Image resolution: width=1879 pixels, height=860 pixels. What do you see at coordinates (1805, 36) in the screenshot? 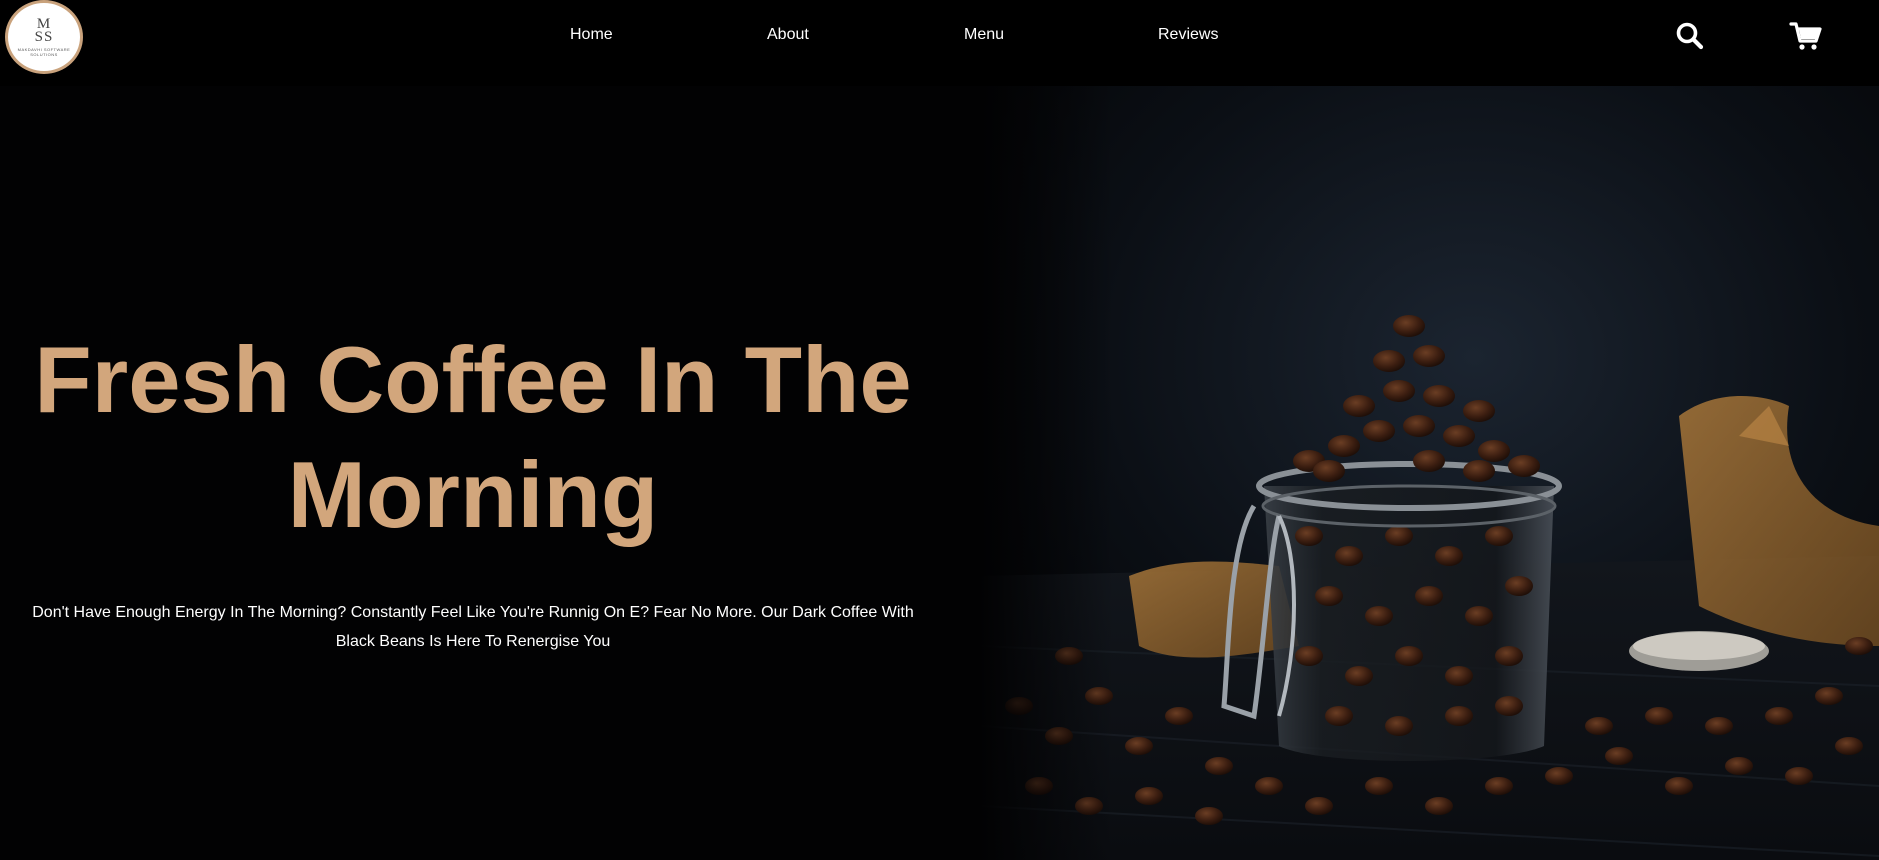
I see `cart-icon` at bounding box center [1805, 36].